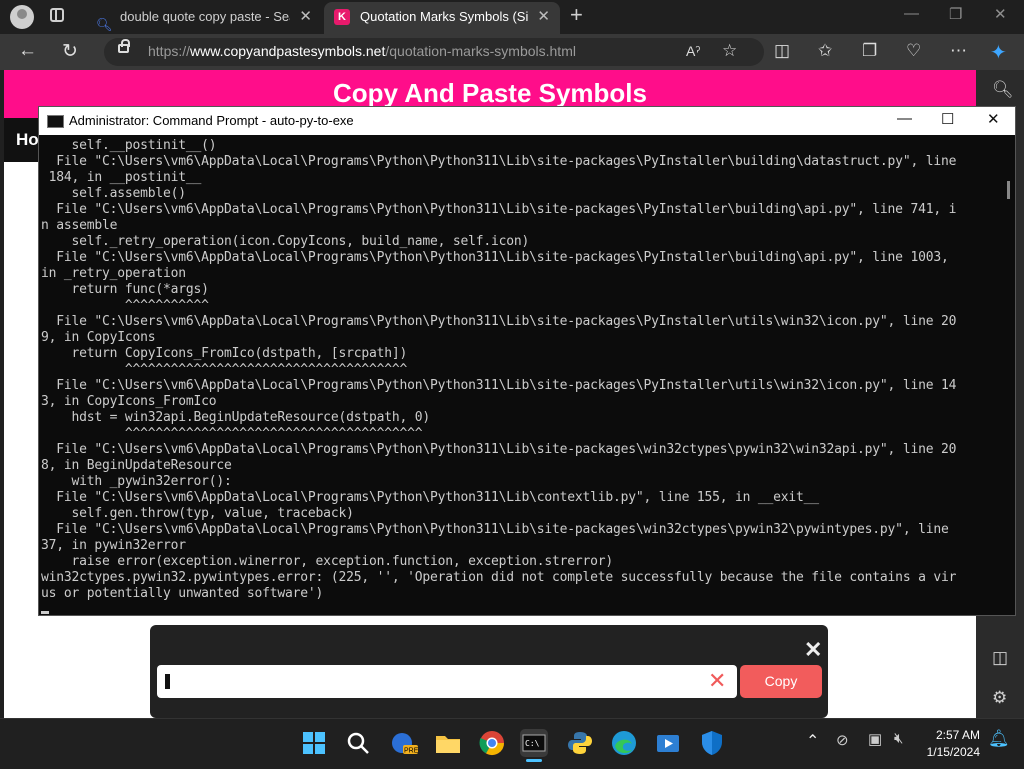 The image size is (1024, 769). What do you see at coordinates (136, 465) in the screenshot?
I see `console-line: 8, in BeginUpdateResource` at bounding box center [136, 465].